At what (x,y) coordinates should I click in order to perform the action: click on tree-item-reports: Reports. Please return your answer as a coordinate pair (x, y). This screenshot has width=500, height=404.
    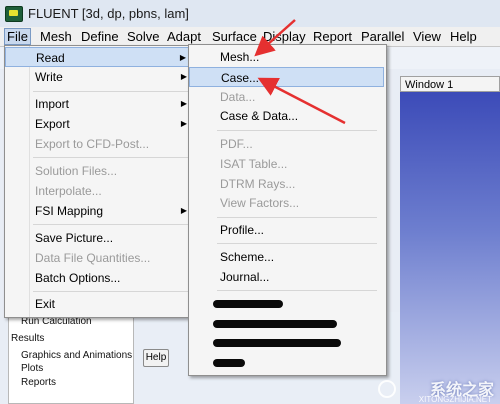
    Looking at the image, I should click on (38, 382).